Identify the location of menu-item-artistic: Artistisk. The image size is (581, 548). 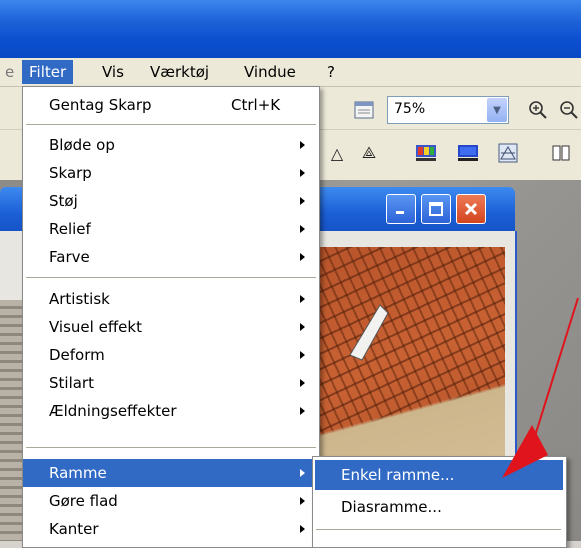
(171, 299).